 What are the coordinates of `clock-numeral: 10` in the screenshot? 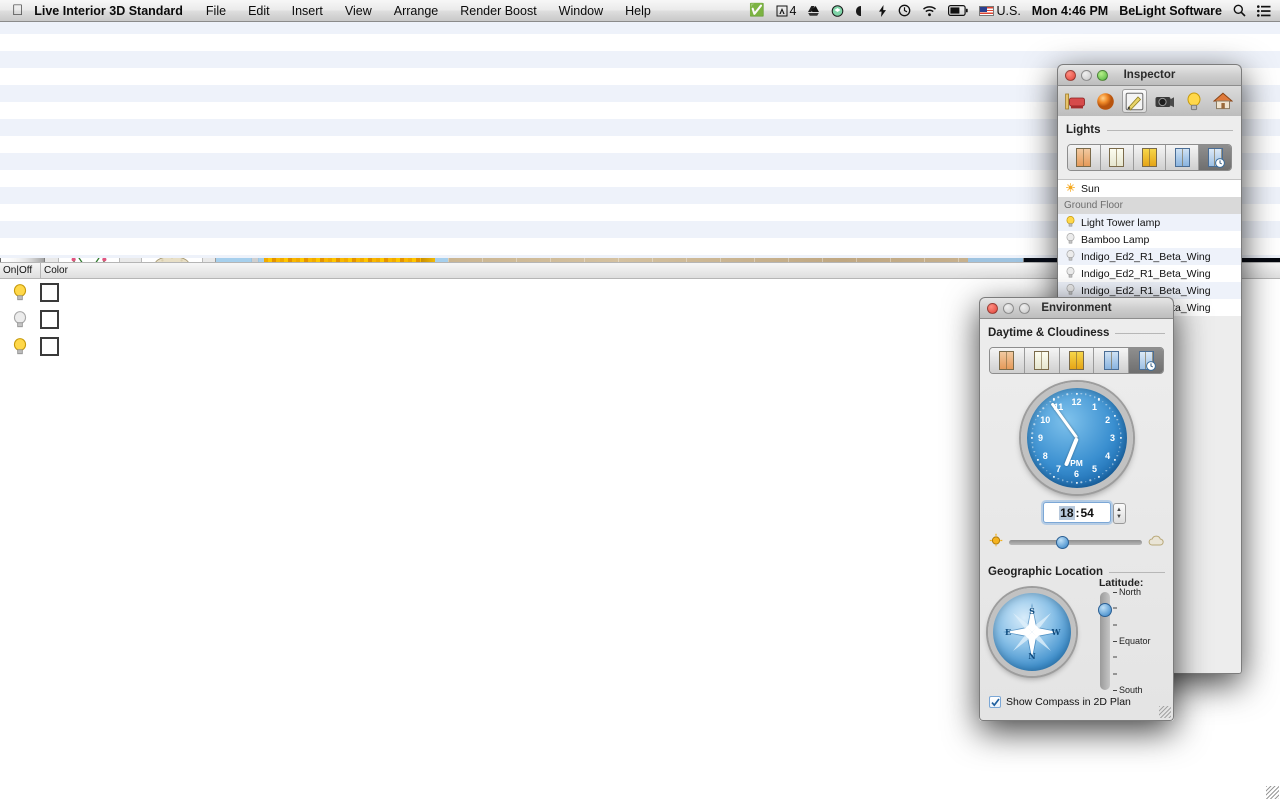 It's located at (1045, 420).